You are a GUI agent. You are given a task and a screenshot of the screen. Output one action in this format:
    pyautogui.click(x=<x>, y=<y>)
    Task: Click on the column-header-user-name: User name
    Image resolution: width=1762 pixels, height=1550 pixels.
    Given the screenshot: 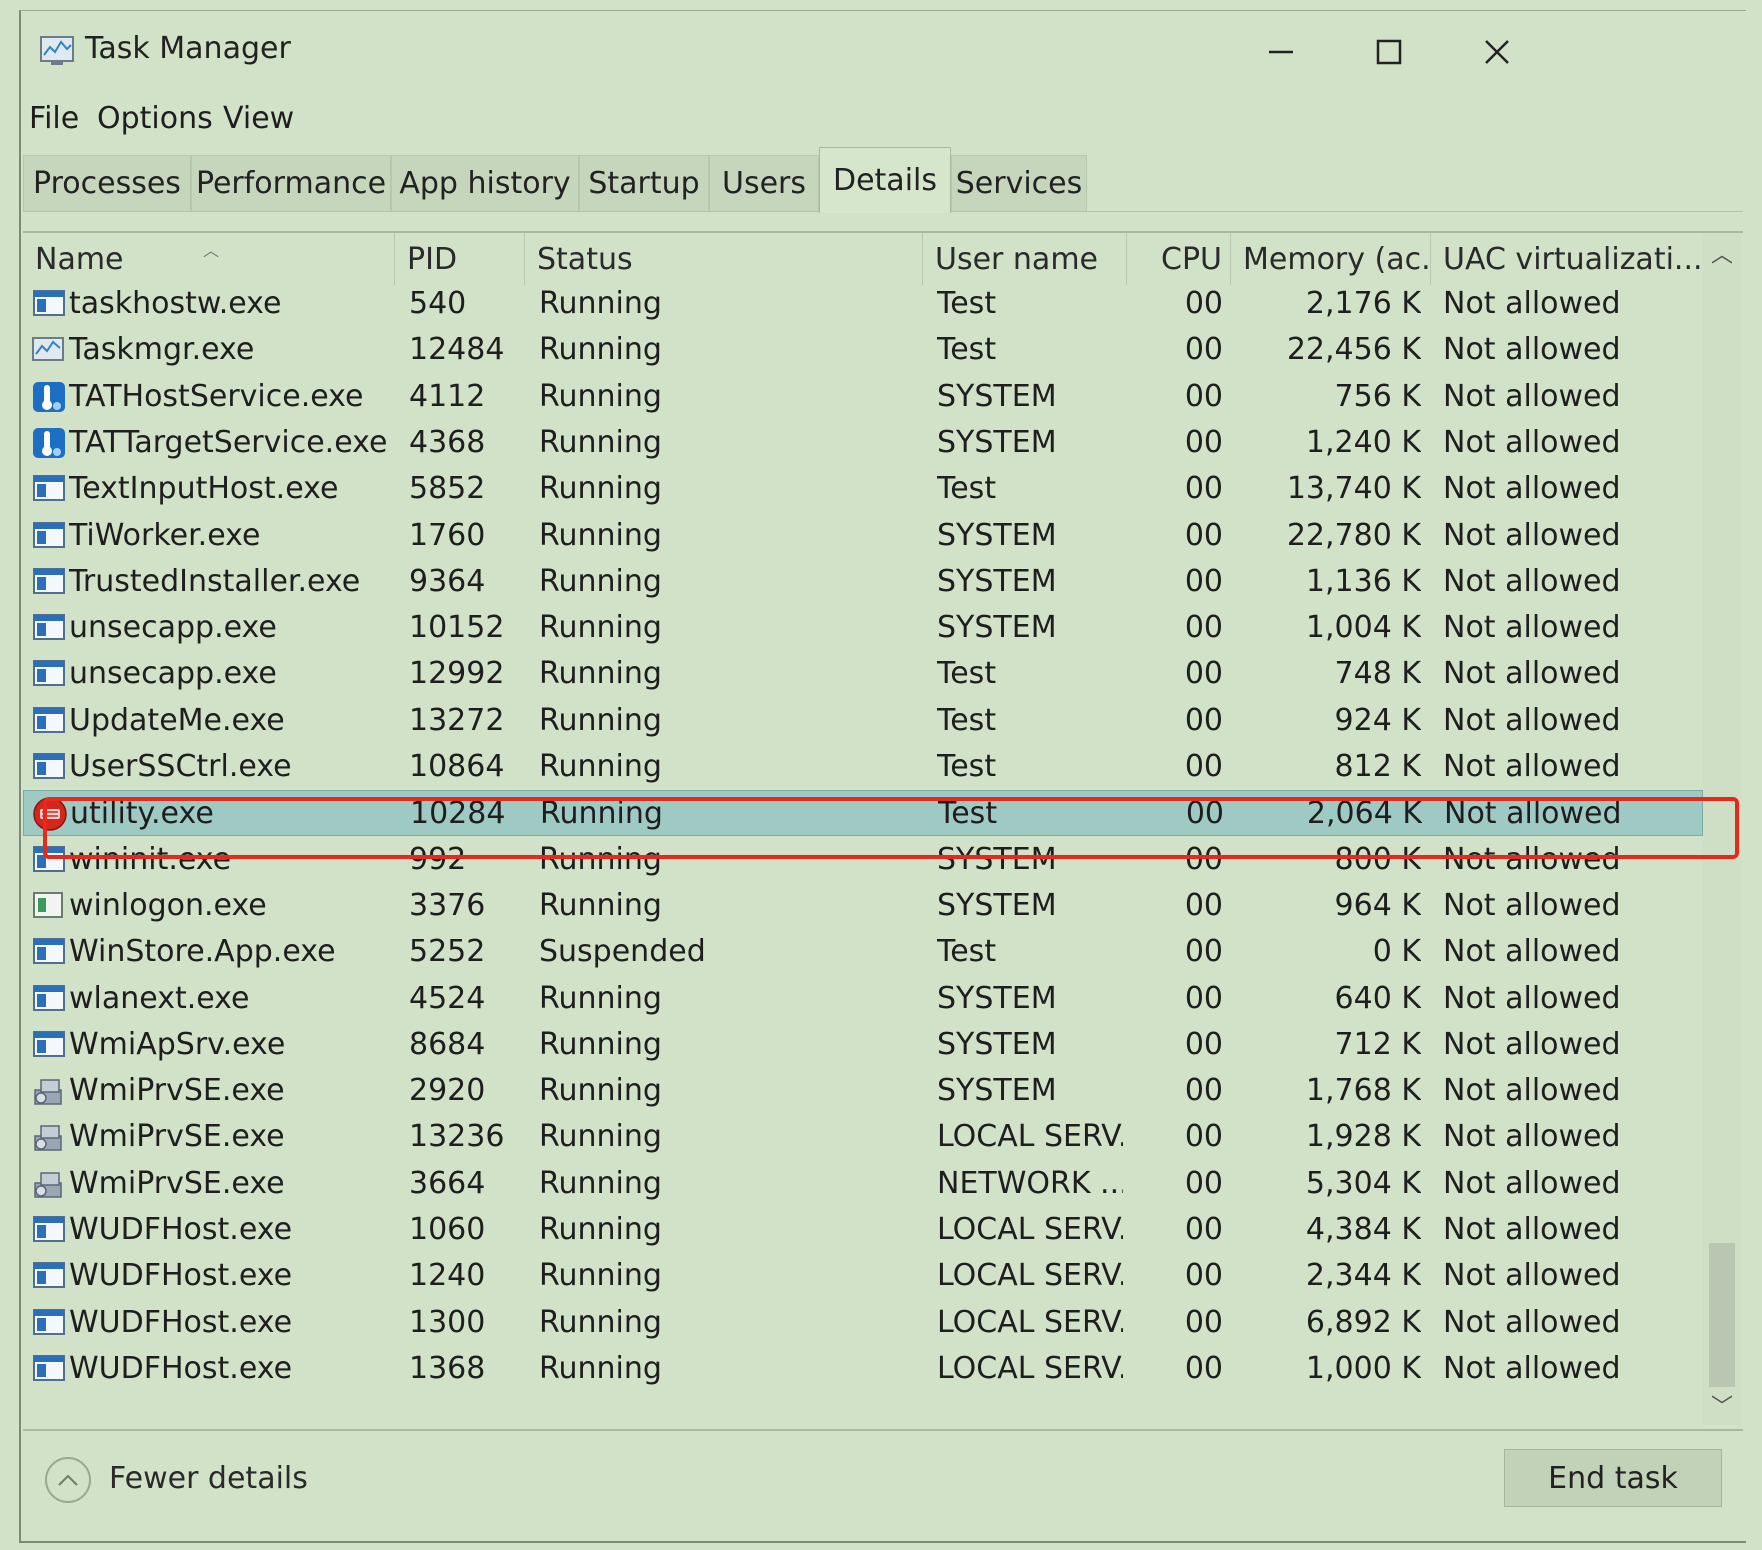 What is the action you would take?
    pyautogui.click(x=1025, y=259)
    